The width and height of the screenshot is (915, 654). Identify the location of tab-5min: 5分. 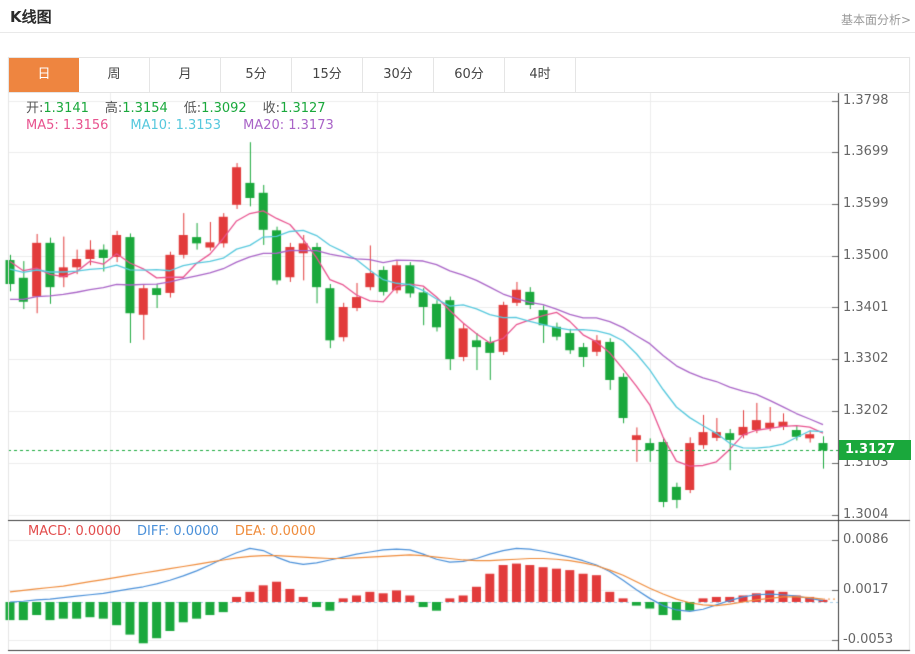
(256, 75).